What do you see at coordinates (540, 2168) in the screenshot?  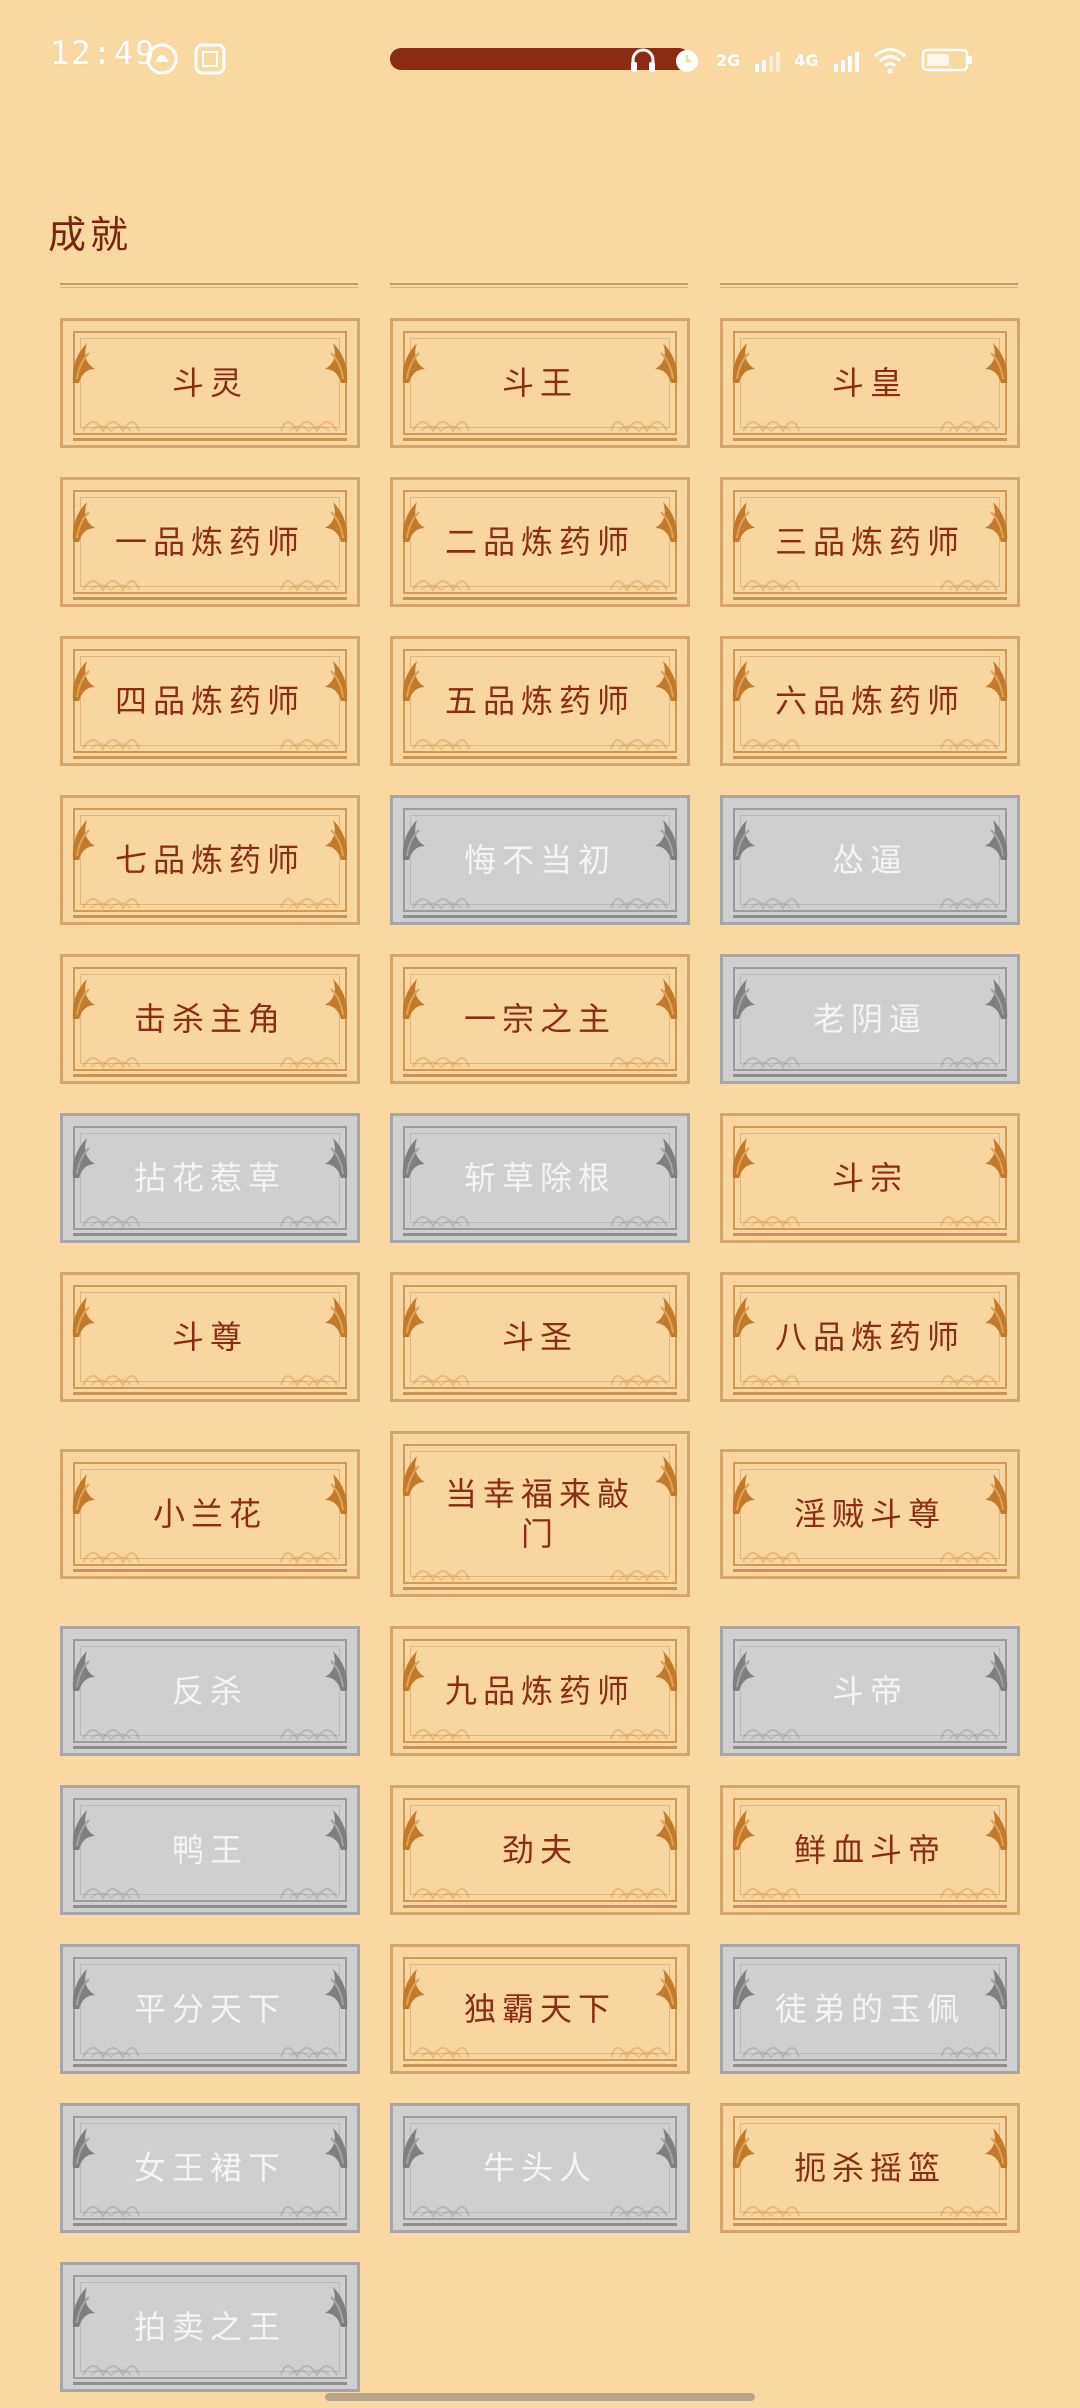 I see `achievement-badge: 牛头人` at bounding box center [540, 2168].